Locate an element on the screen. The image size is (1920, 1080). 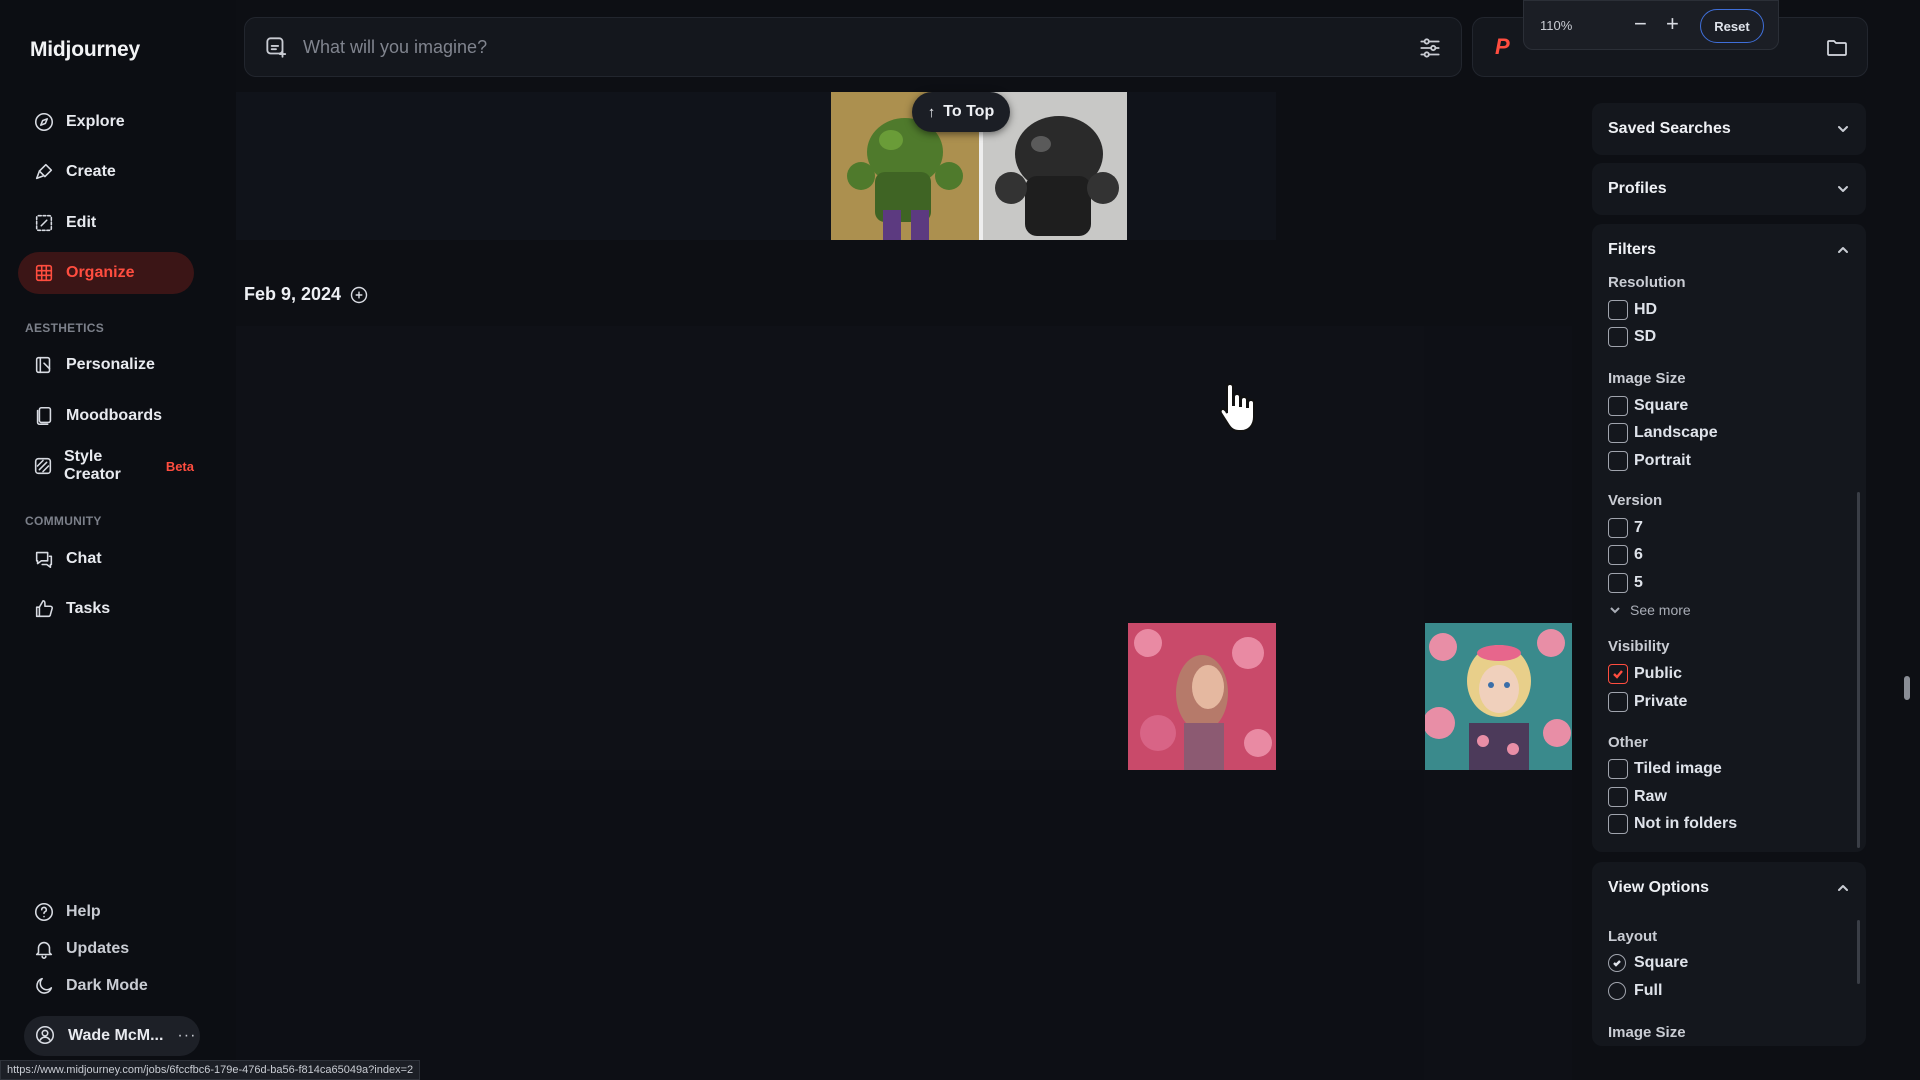
nav-label: Moodboards is located at coordinates (114, 415).